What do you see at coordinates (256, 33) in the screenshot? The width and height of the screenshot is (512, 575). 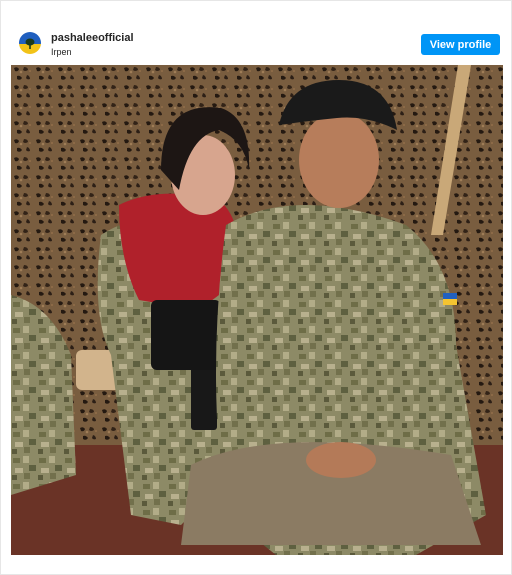 I see `post-header: pashaleeofficial Irpen View profile` at bounding box center [256, 33].